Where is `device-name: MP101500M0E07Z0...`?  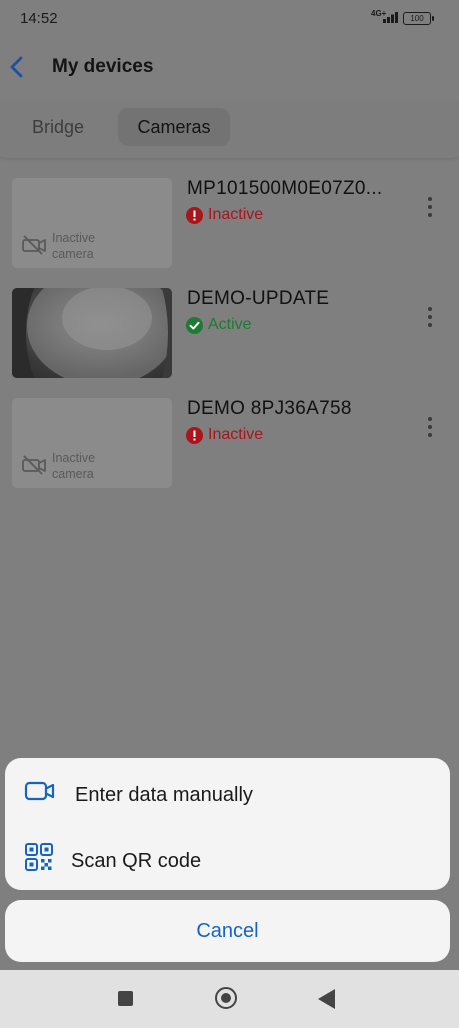
device-name: MP101500M0E07Z0... is located at coordinates (285, 188).